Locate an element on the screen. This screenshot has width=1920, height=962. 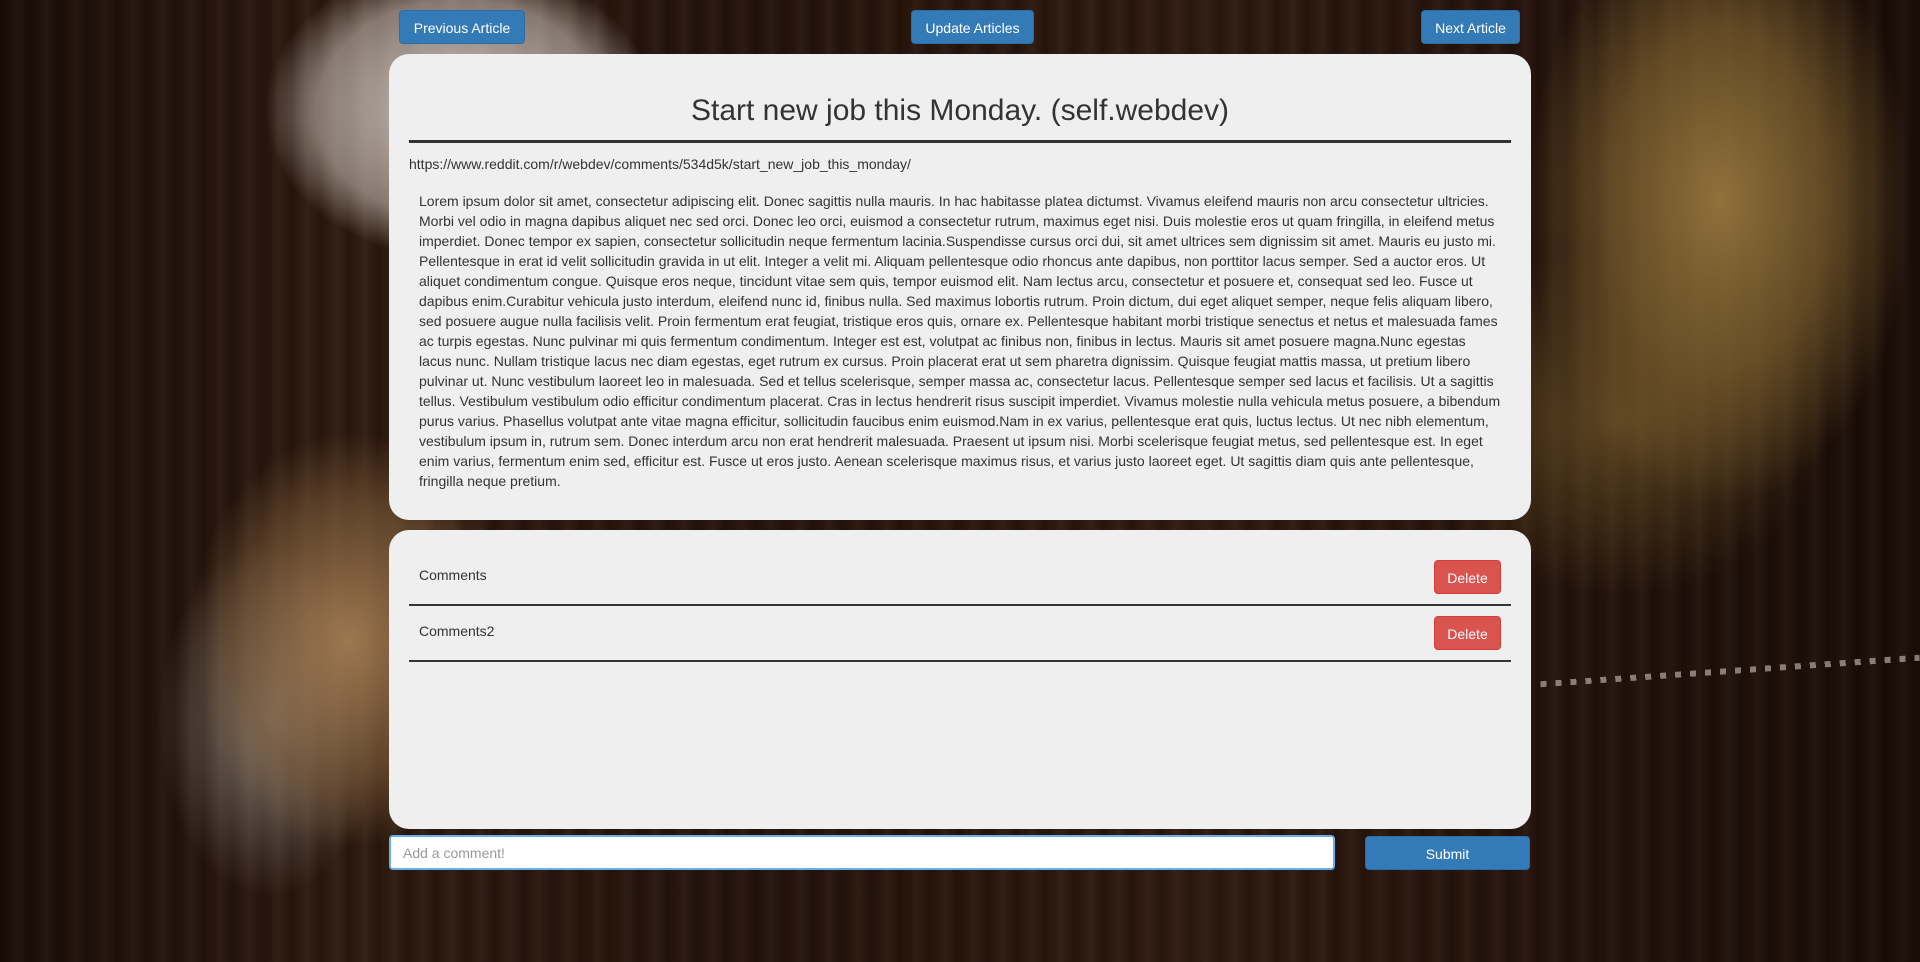
comment-item: Comments Delete is located at coordinates (960, 578).